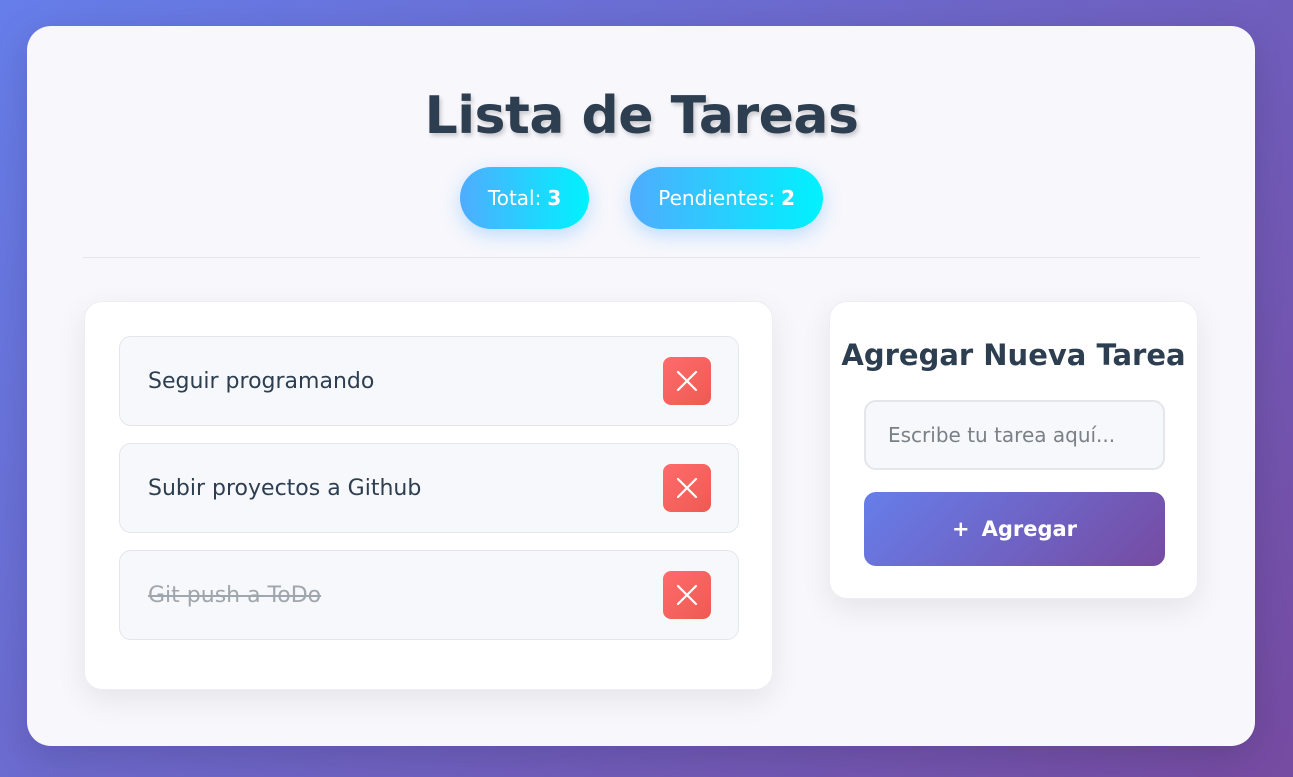 The image size is (1293, 777). Describe the element at coordinates (261, 381) in the screenshot. I see `task-text: Seguir programando` at that location.